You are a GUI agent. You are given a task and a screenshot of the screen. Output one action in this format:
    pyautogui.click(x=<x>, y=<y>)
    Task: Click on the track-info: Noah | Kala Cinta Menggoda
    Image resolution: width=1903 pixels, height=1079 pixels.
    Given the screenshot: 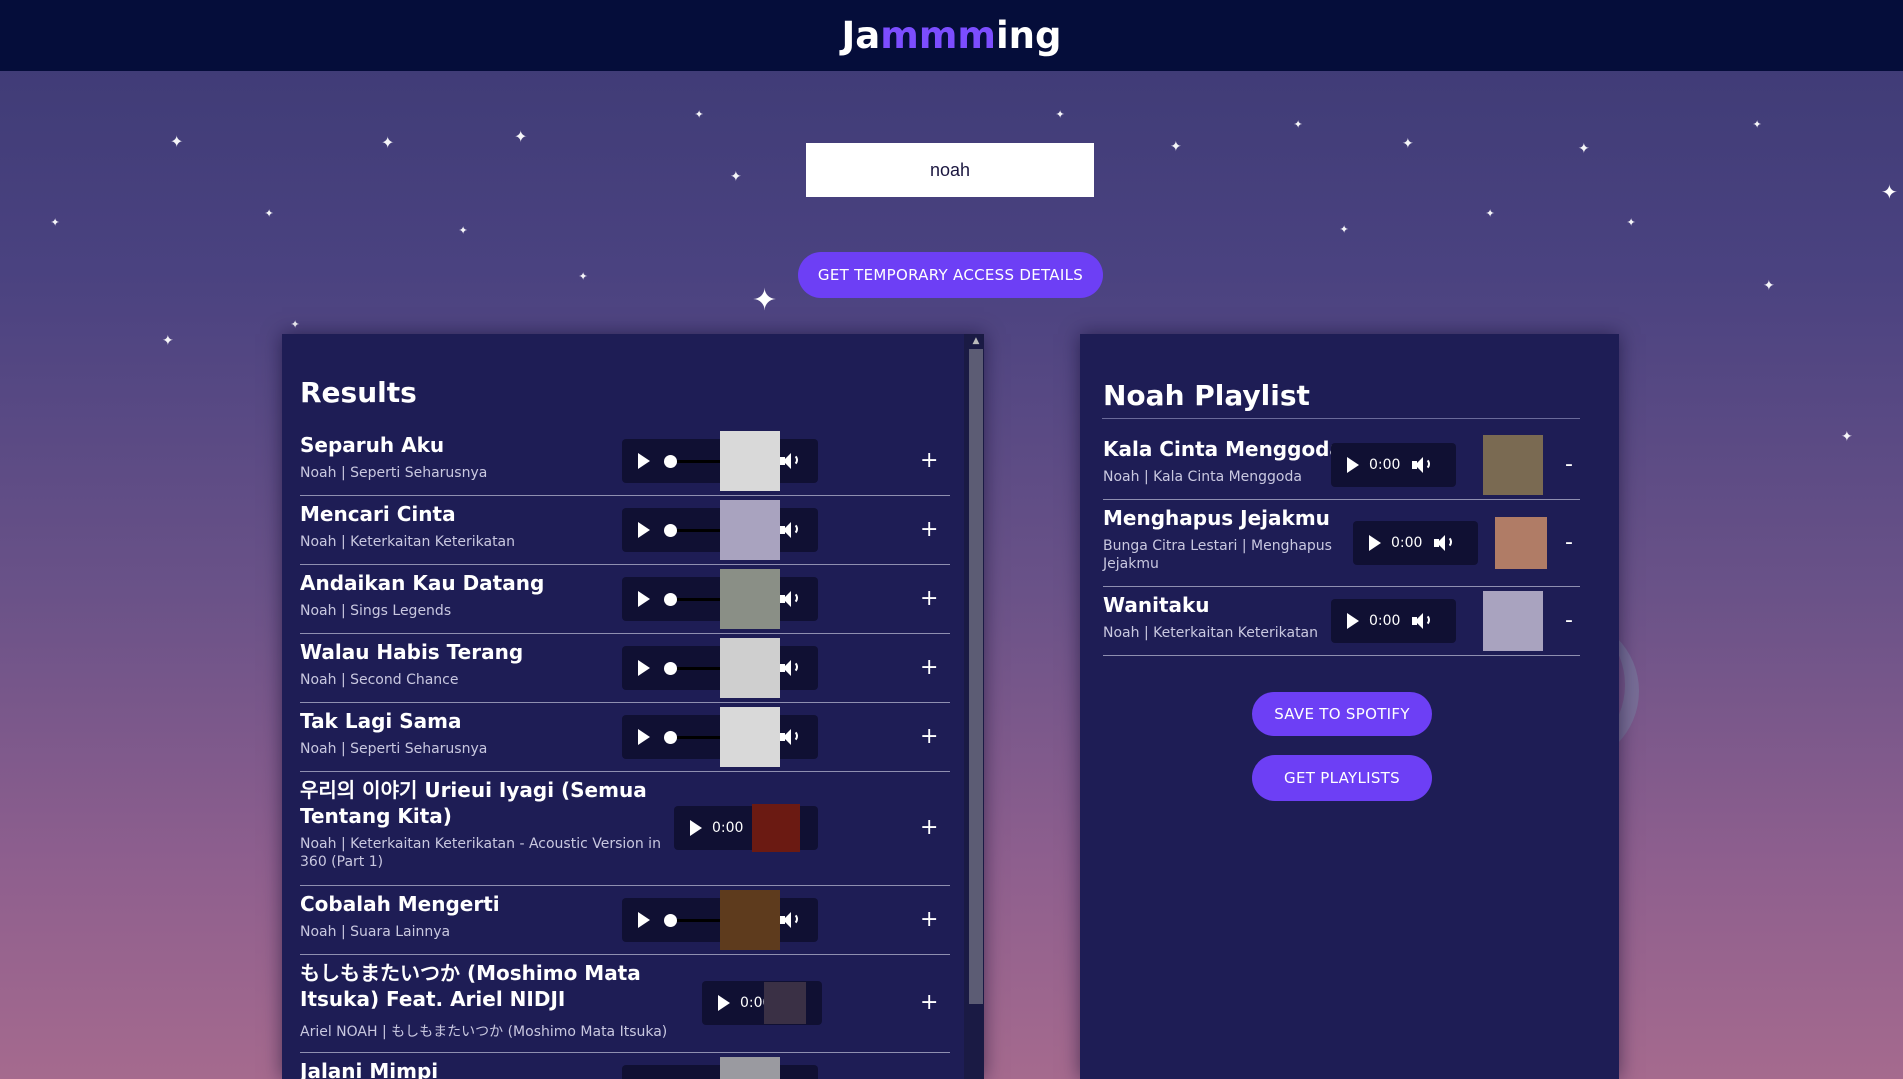 What is the action you would take?
    pyautogui.click(x=1202, y=477)
    